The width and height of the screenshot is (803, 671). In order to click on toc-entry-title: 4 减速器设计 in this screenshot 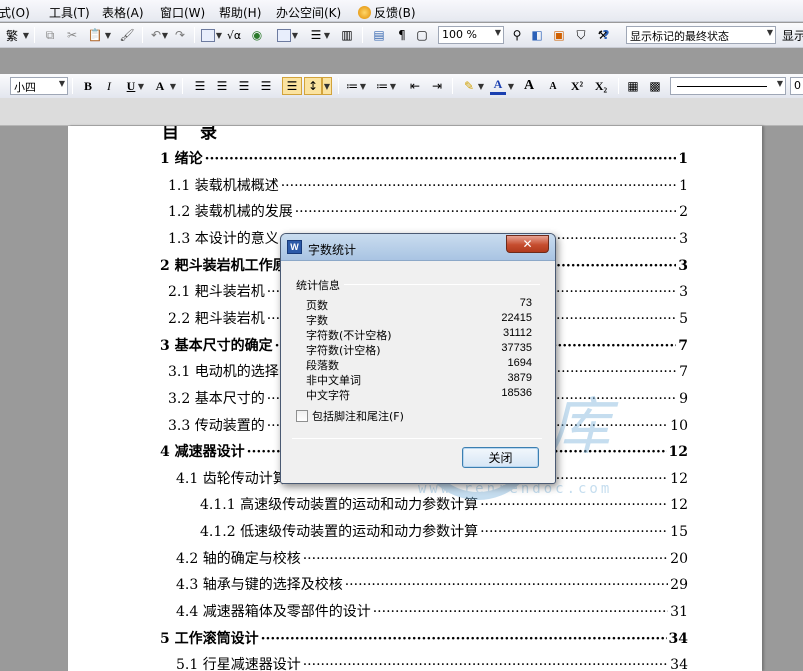, I will do `click(202, 452)`.